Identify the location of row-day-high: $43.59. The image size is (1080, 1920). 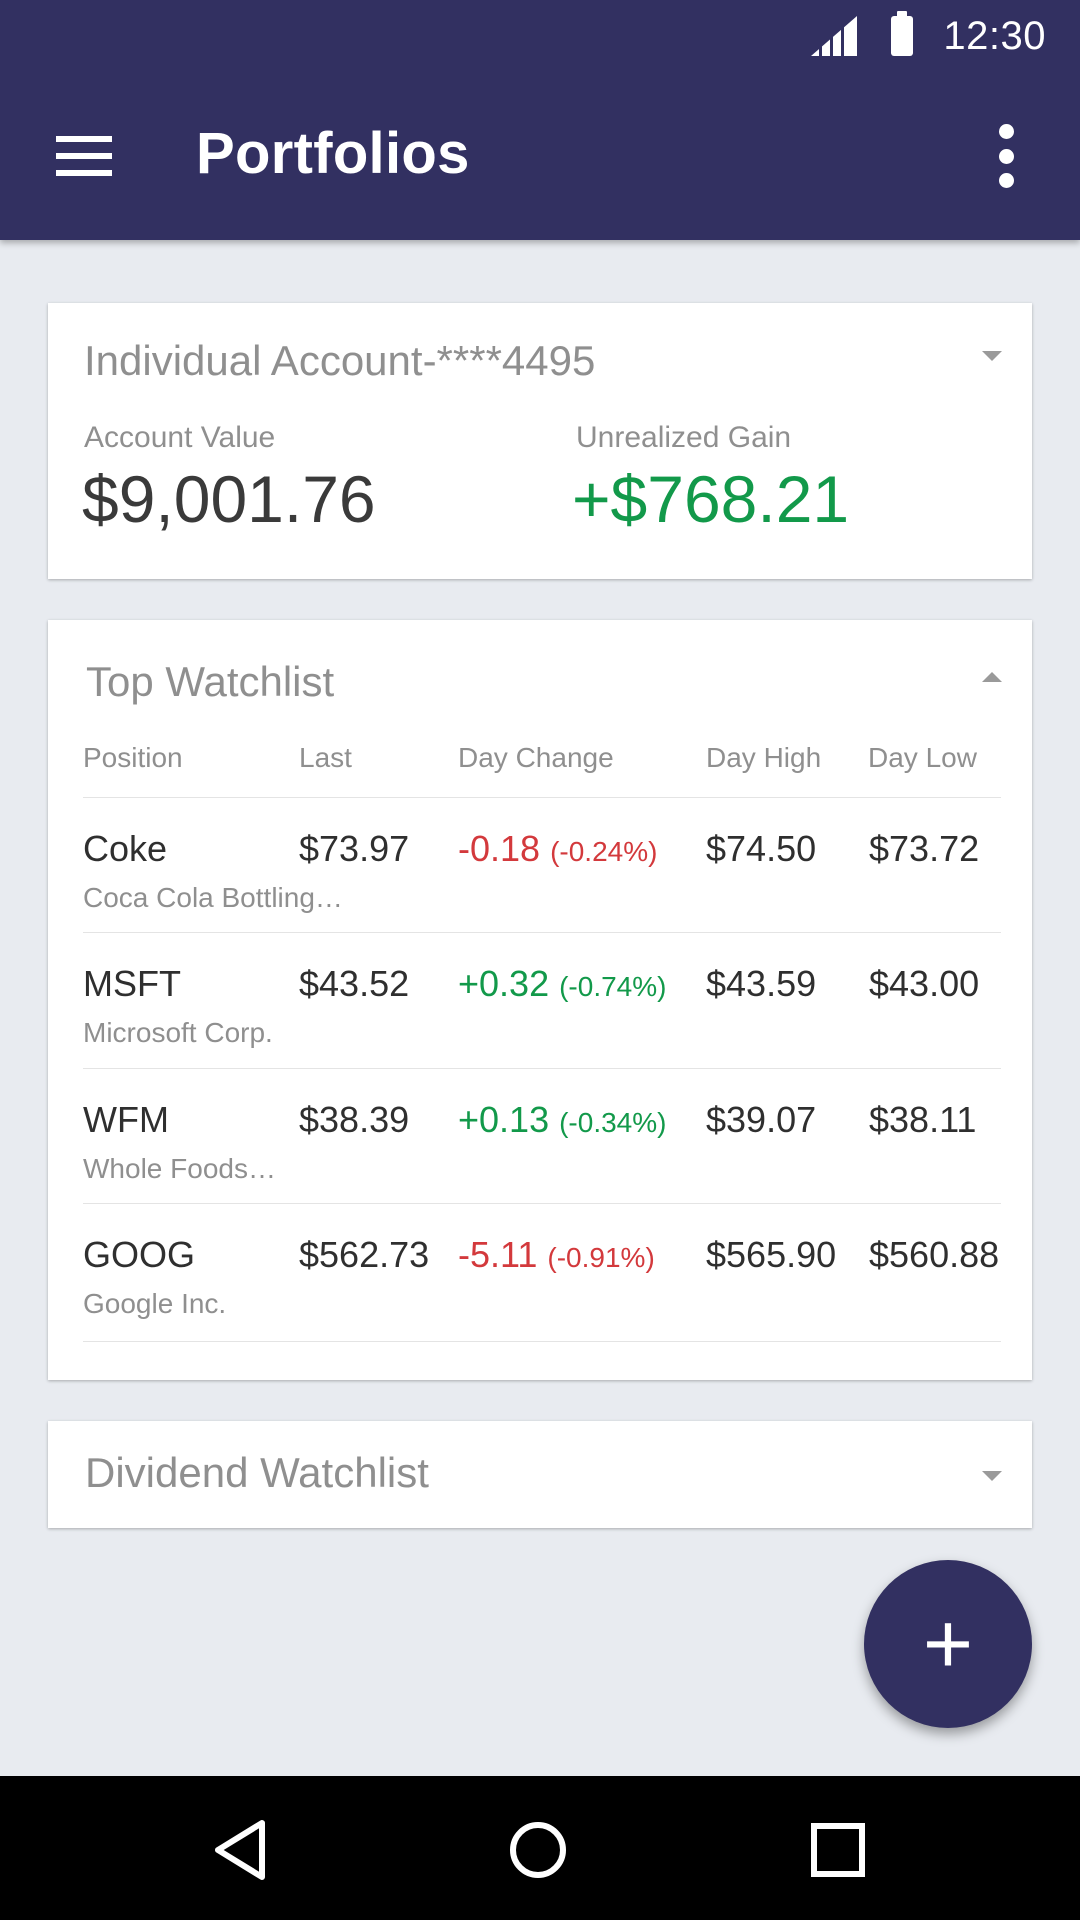
(761, 983).